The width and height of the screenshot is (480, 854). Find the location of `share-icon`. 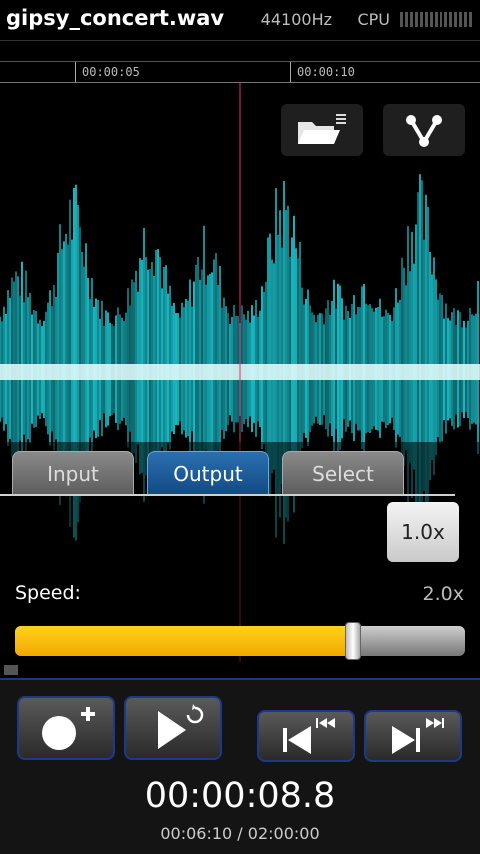

share-icon is located at coordinates (424, 131).